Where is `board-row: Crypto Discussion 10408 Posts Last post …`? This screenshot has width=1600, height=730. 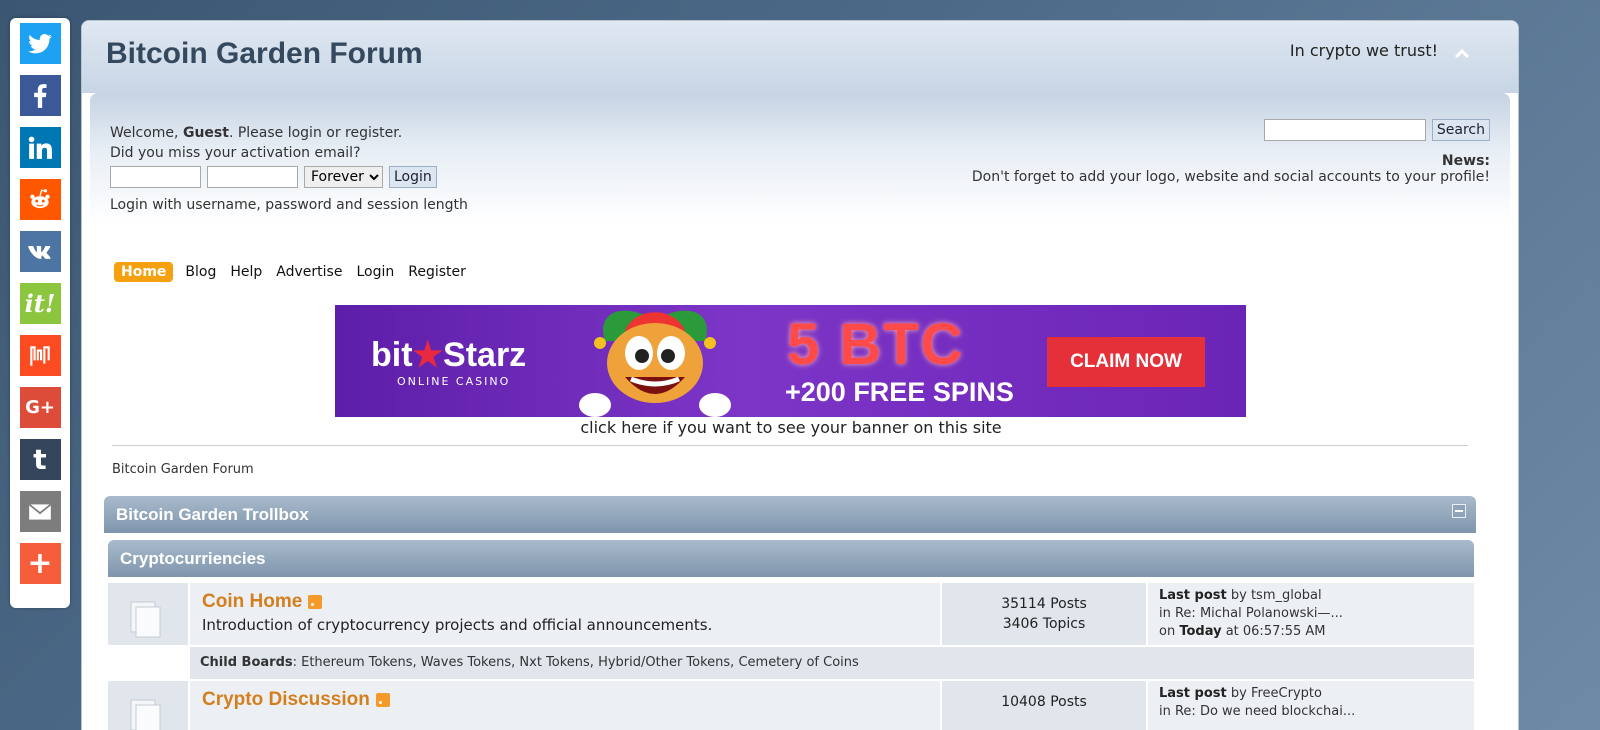 board-row: Crypto Discussion 10408 Posts Last post … is located at coordinates (791, 705).